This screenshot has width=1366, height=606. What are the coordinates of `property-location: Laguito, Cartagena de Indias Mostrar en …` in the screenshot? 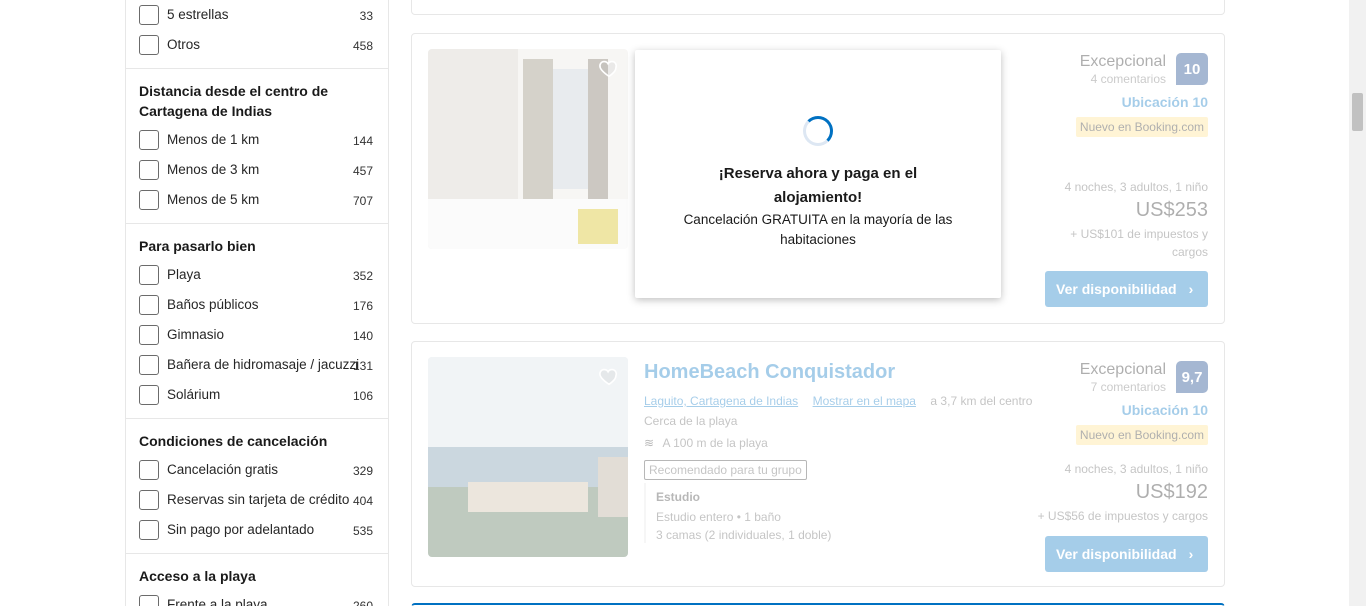 It's located at (838, 401).